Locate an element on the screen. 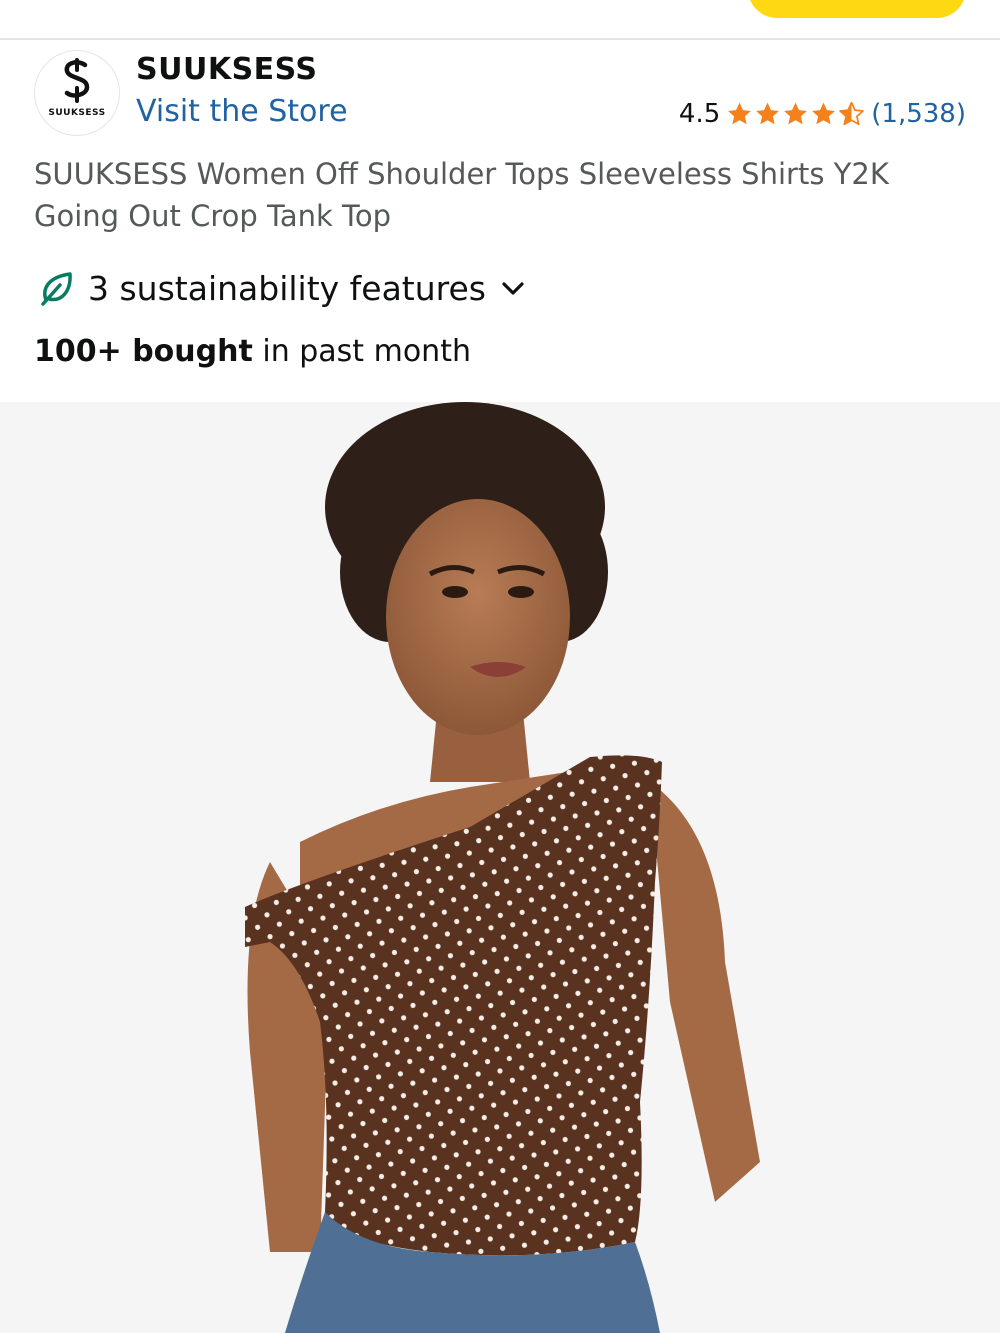 The width and height of the screenshot is (1000, 1333). bought-in-past-month: 100+ bought in past month is located at coordinates (252, 351).